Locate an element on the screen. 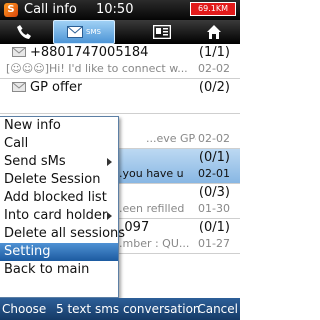 This screenshot has height=320, width=320. tab-phone is located at coordinates (24, 32).